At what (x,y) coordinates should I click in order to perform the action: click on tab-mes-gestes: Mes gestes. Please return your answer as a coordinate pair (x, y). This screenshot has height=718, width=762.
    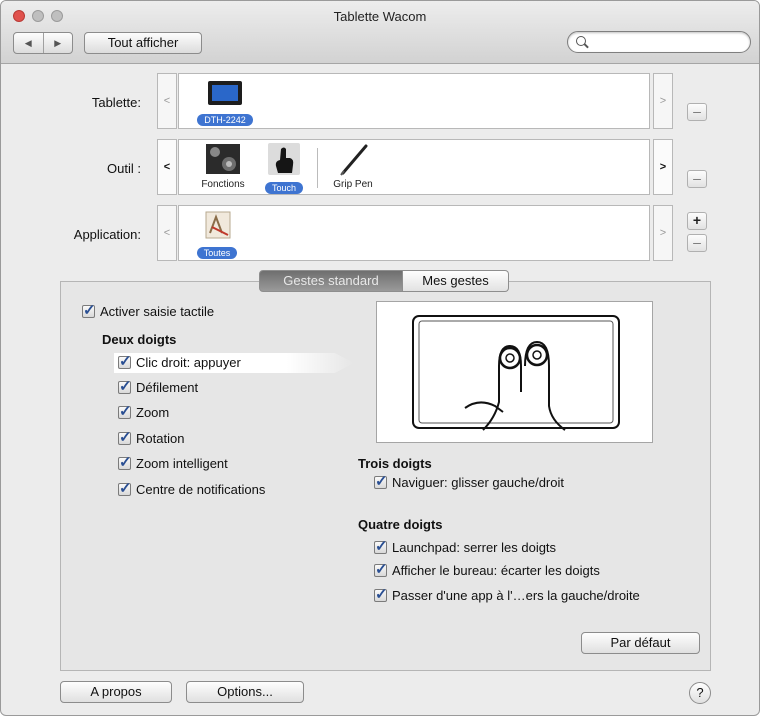
    Looking at the image, I should click on (456, 281).